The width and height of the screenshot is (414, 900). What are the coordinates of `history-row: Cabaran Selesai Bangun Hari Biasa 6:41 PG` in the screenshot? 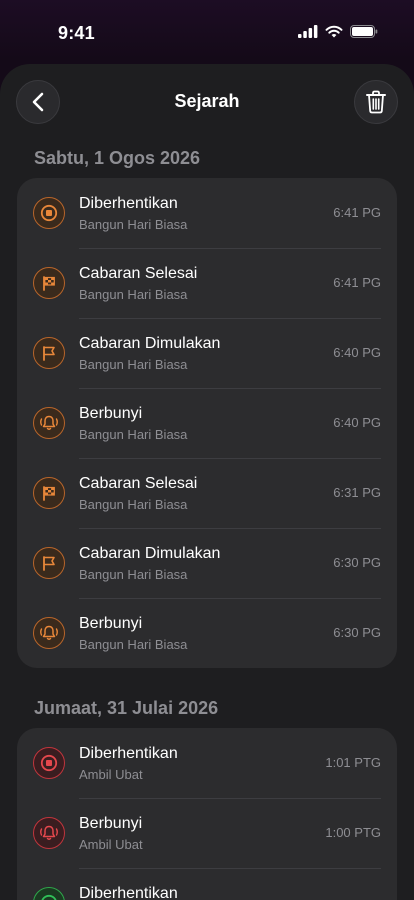 It's located at (207, 283).